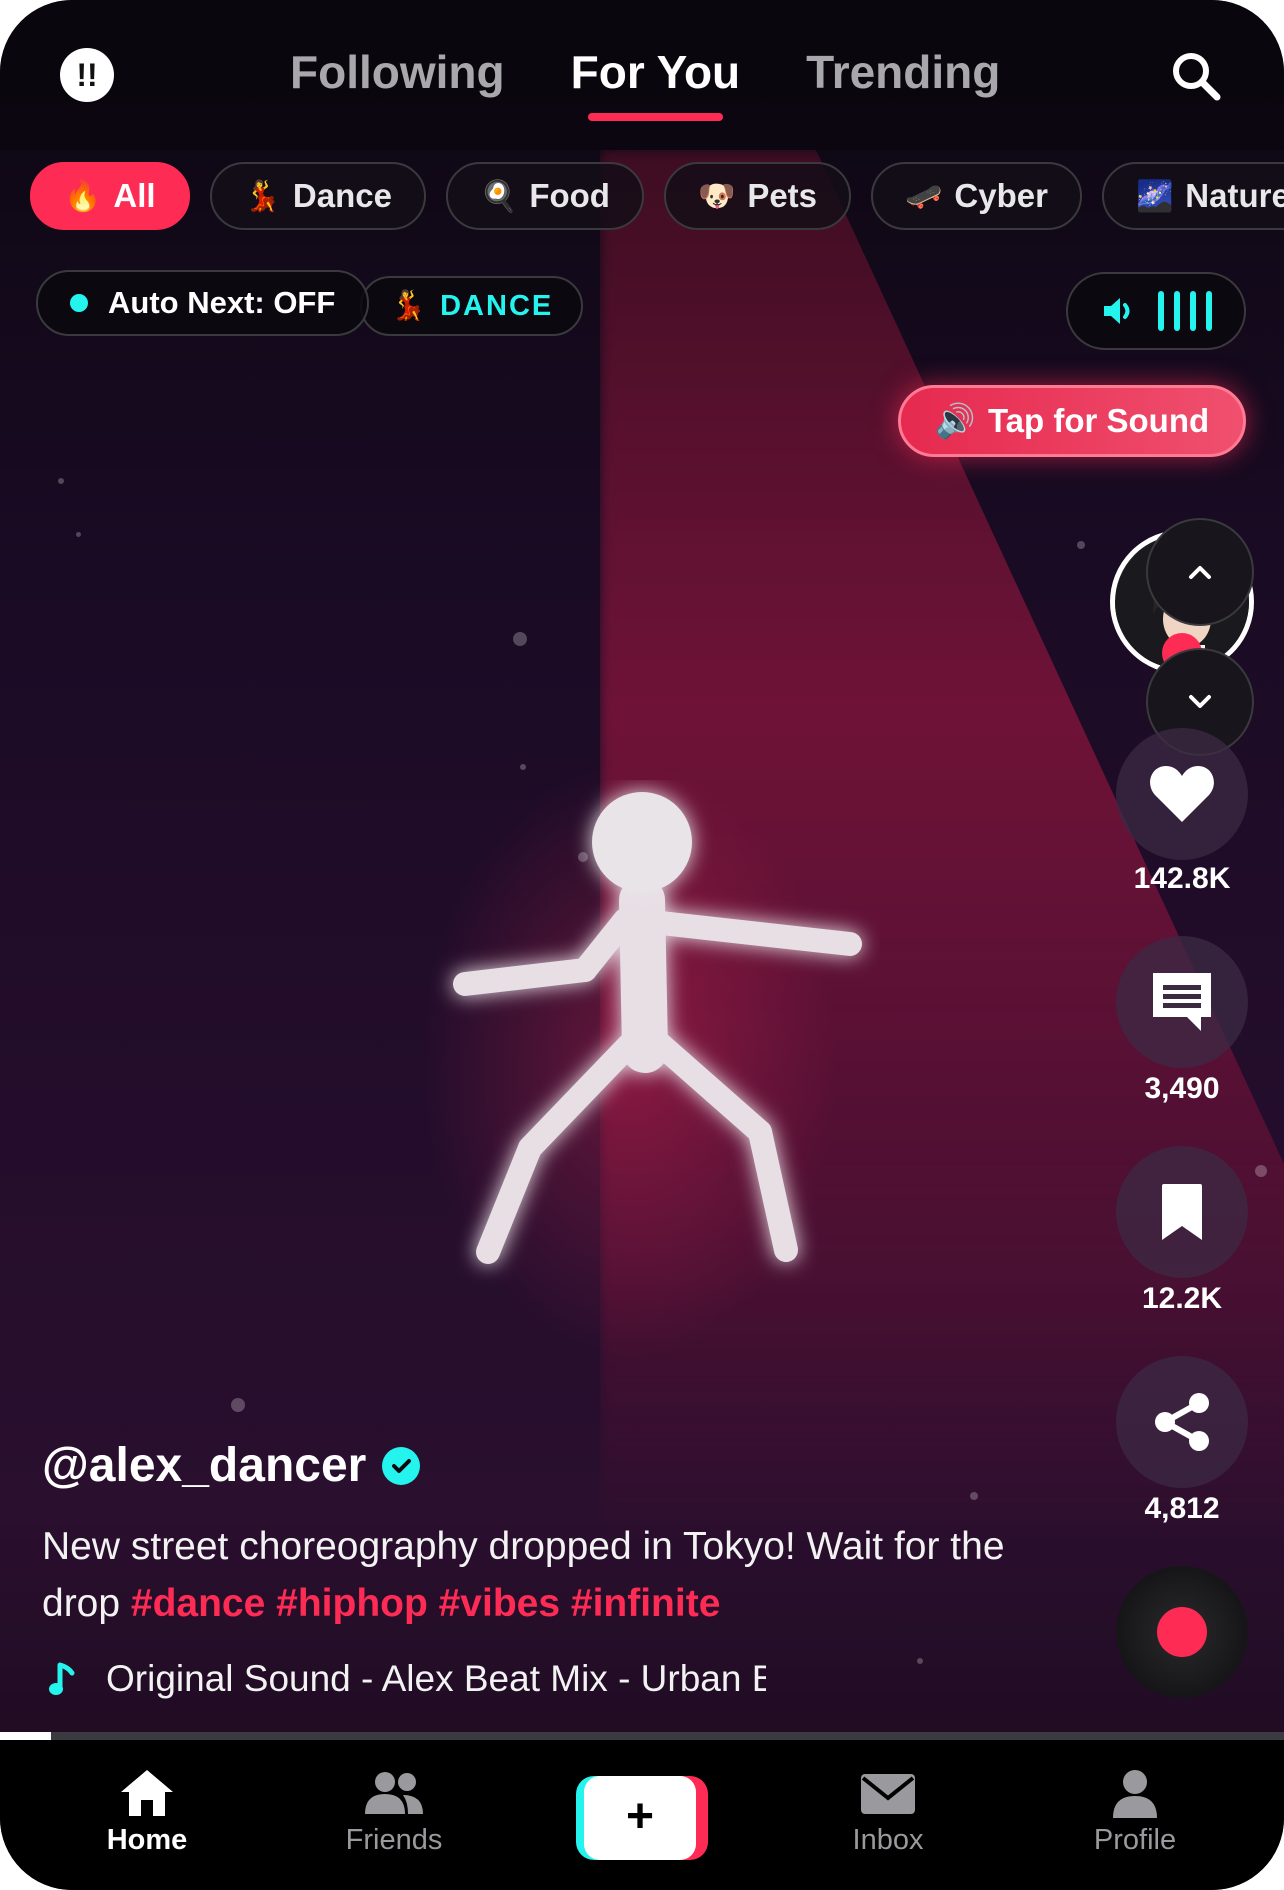 The height and width of the screenshot is (1890, 1284). I want to click on chip-label: Pets, so click(782, 195).